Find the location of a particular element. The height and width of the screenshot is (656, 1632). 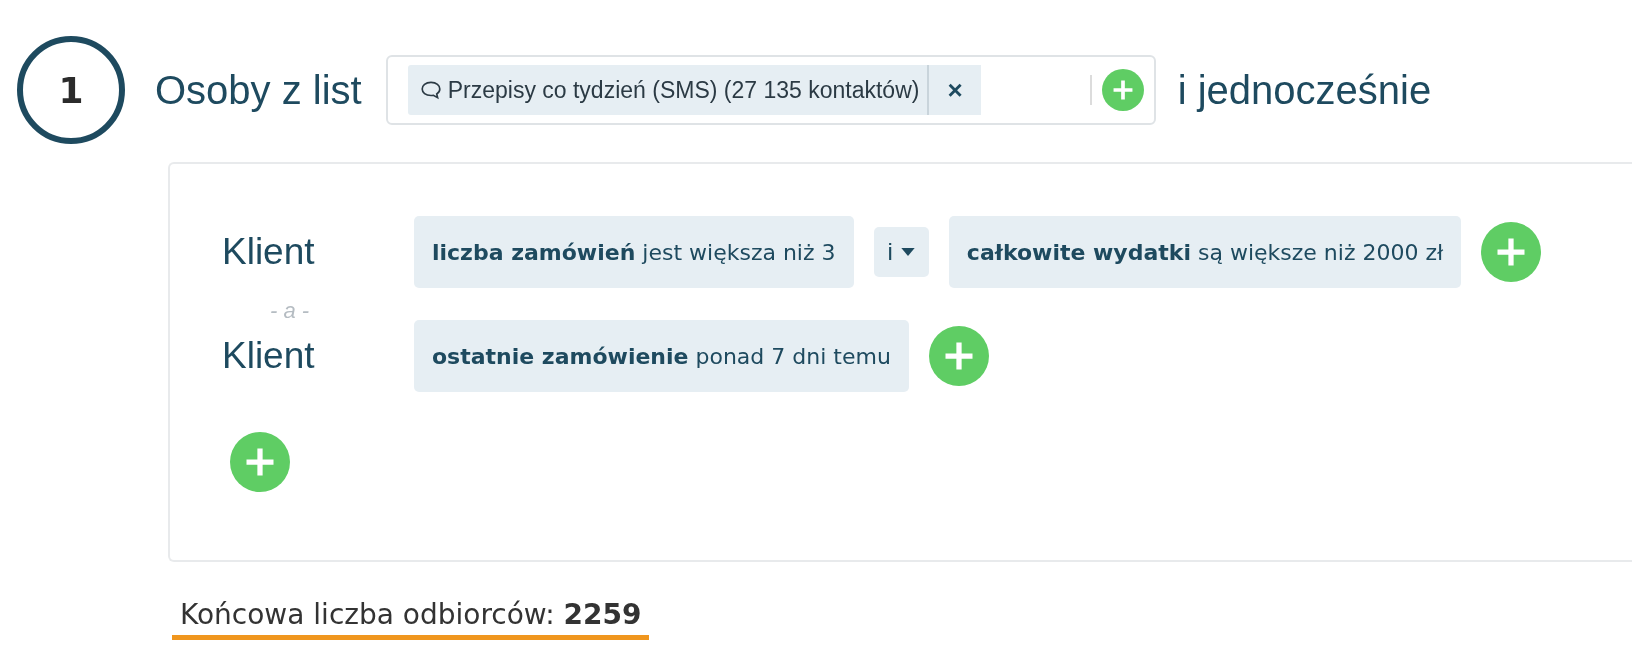

list-label: Osoby z list is located at coordinates (258, 90).